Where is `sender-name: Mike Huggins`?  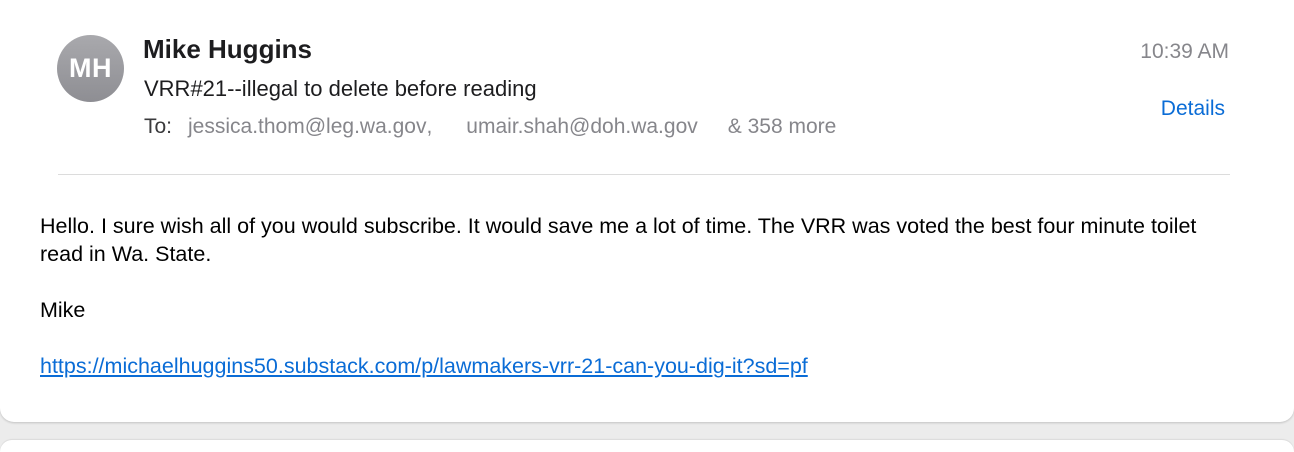 sender-name: Mike Huggins is located at coordinates (227, 49).